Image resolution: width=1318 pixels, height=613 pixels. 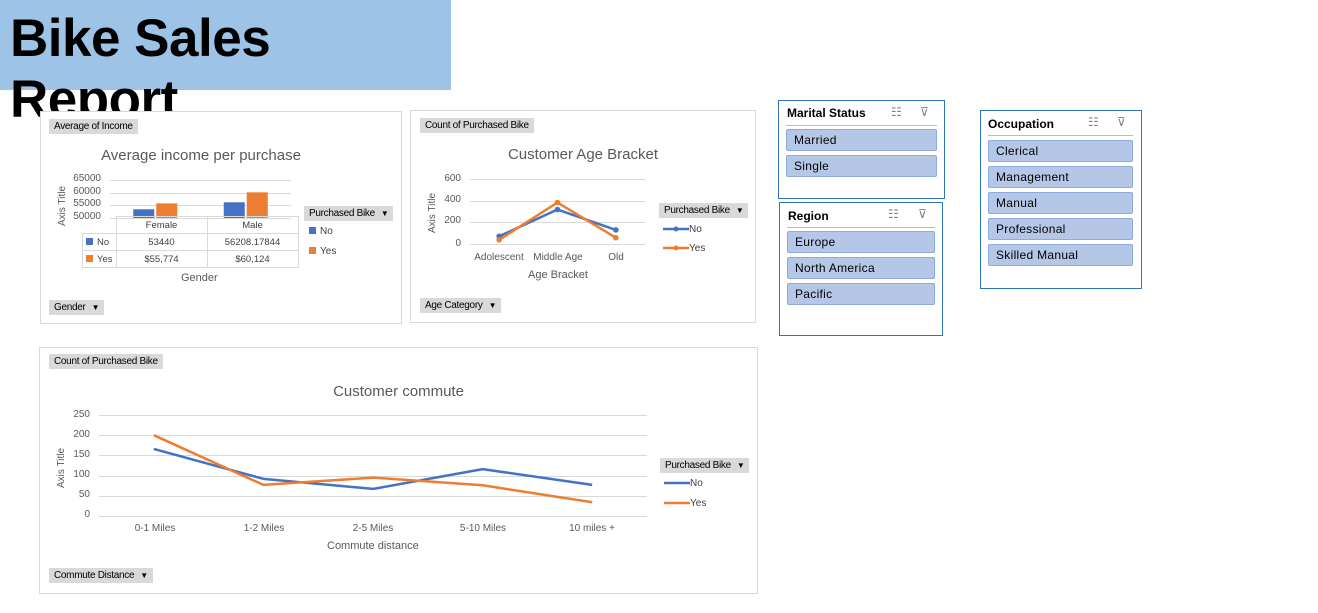 What do you see at coordinates (698, 503) in the screenshot?
I see `commute-legend-yes-label: Yes` at bounding box center [698, 503].